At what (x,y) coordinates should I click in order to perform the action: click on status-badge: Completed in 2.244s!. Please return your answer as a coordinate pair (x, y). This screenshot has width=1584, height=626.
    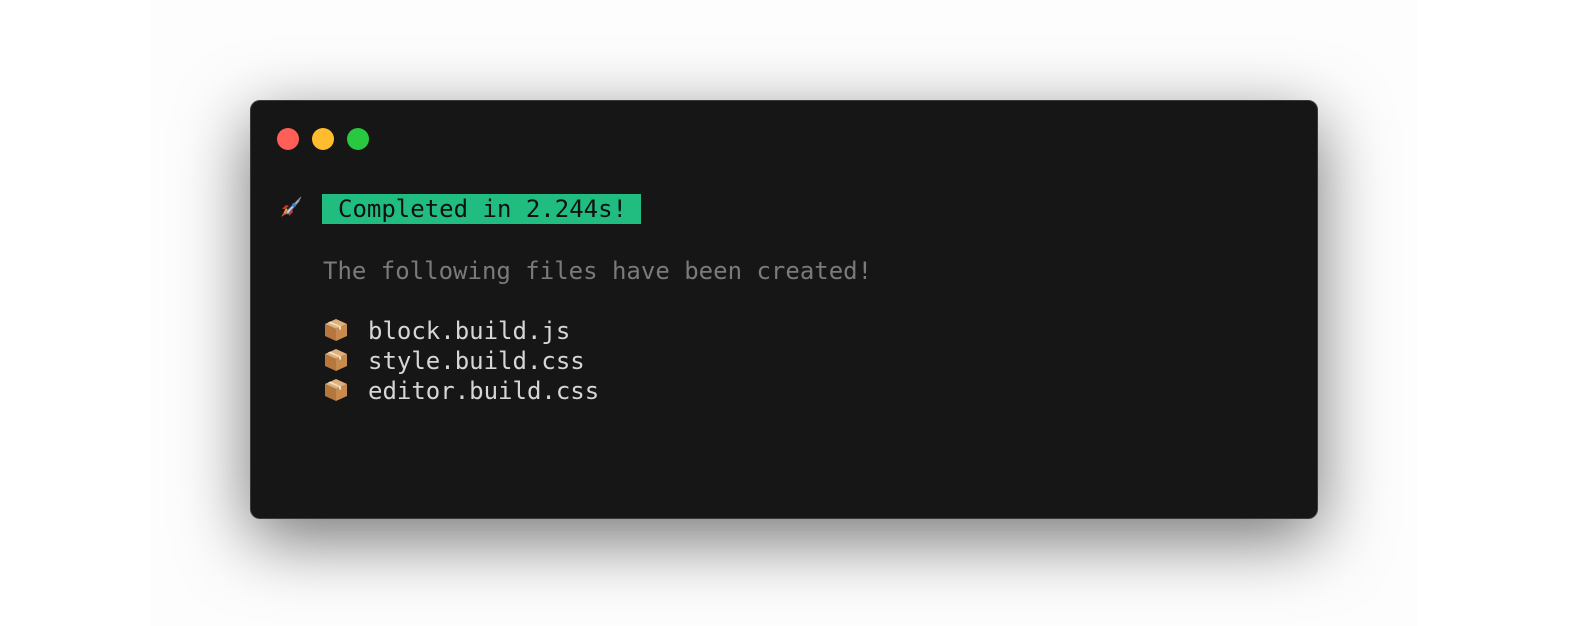
    Looking at the image, I should click on (481, 209).